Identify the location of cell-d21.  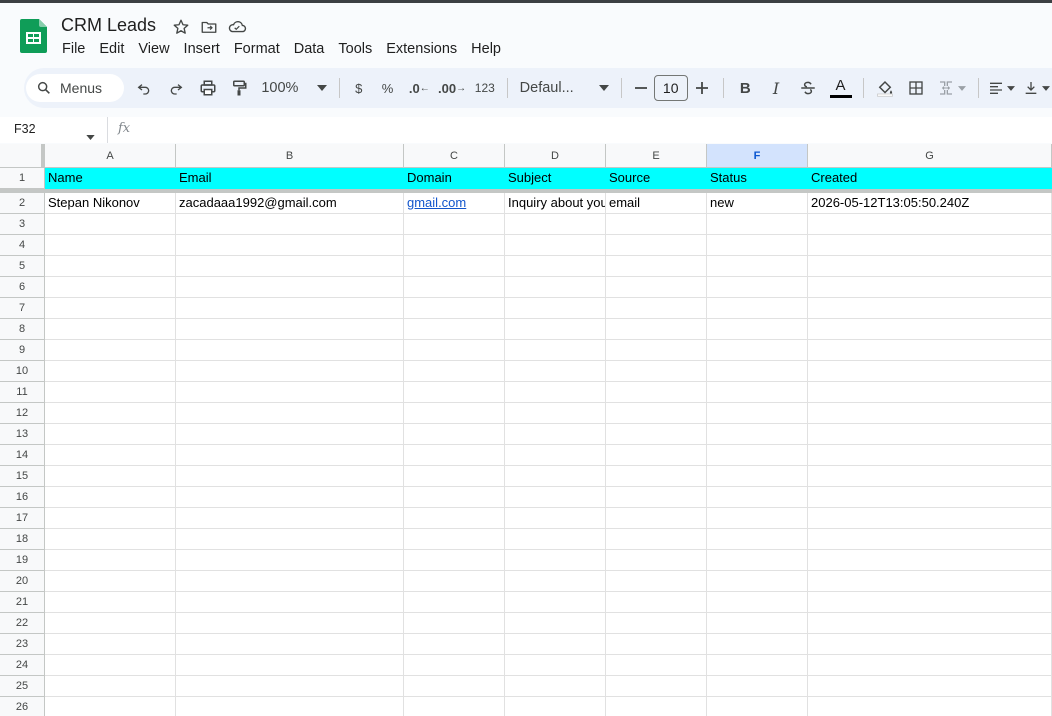
(555, 602).